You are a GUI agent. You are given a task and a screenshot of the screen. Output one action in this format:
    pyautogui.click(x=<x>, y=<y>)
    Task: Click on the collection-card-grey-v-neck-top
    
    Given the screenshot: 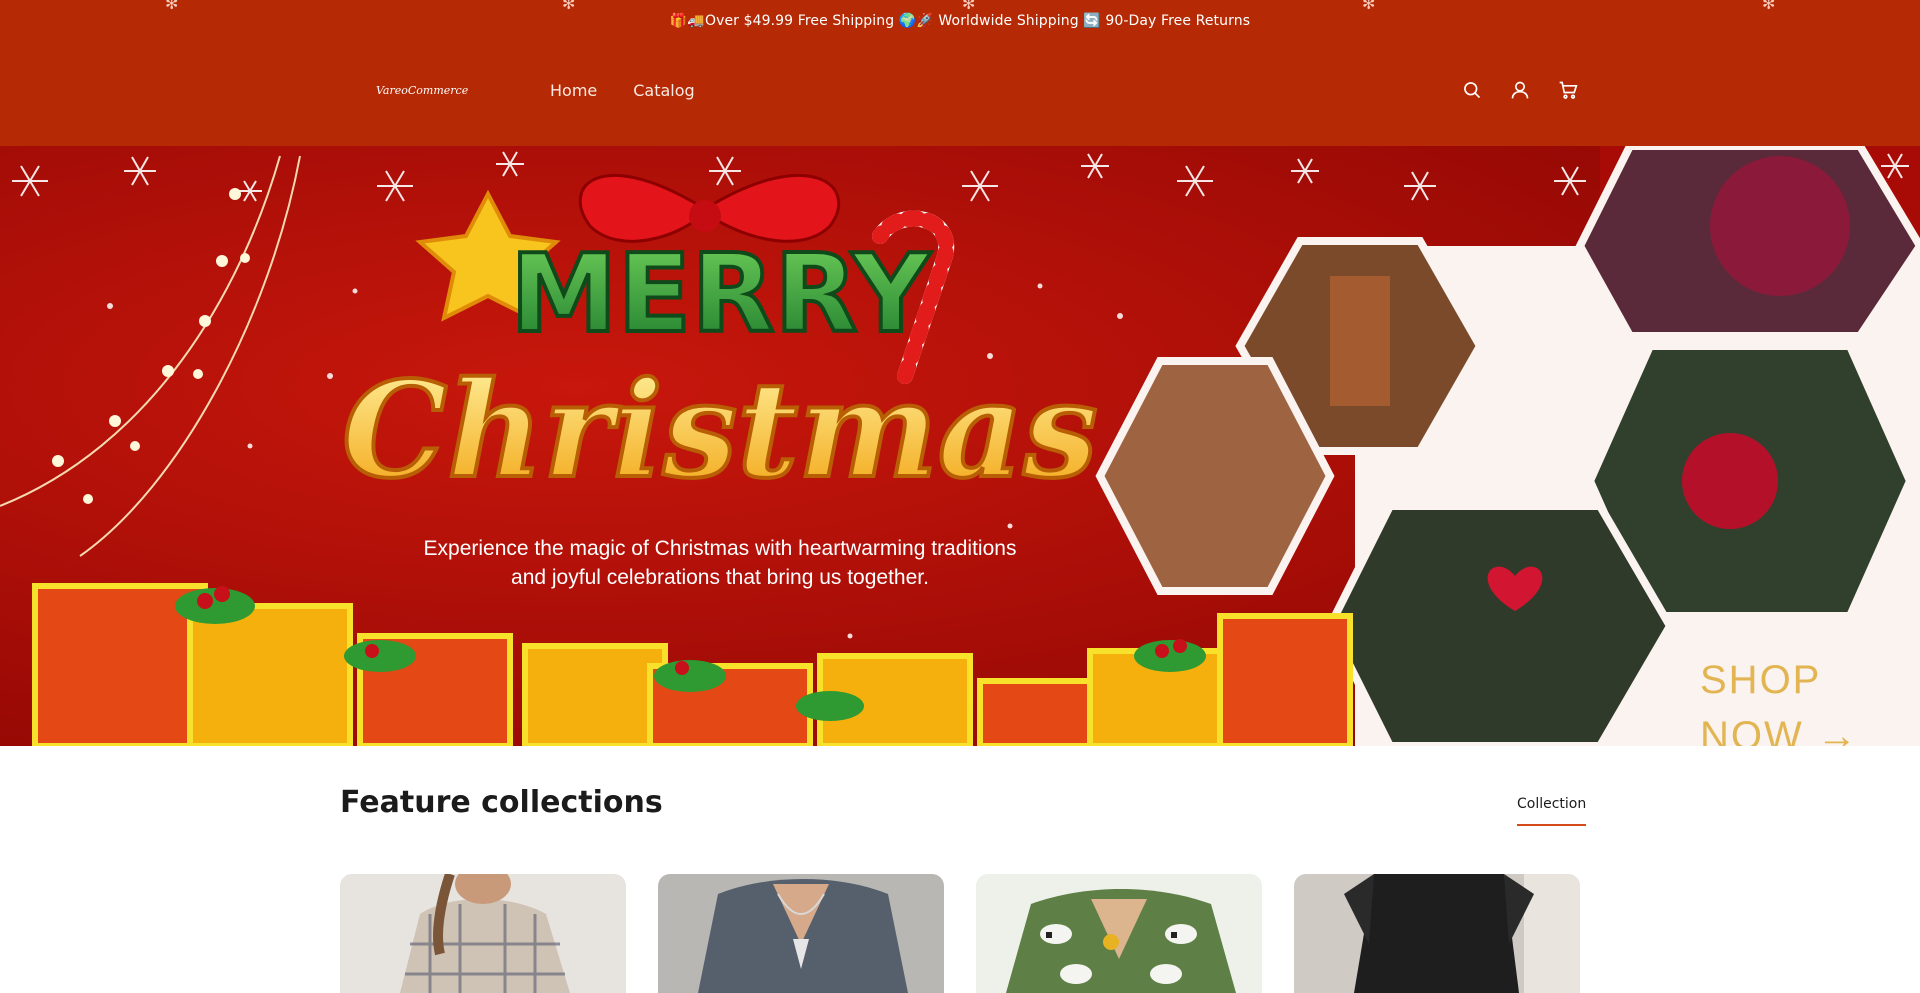 What is the action you would take?
    pyautogui.click(x=801, y=933)
    